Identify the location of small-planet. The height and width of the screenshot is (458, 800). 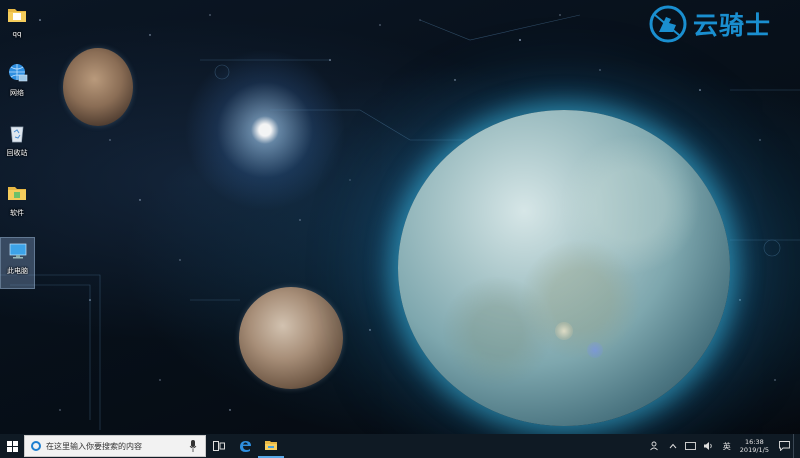
(98, 87).